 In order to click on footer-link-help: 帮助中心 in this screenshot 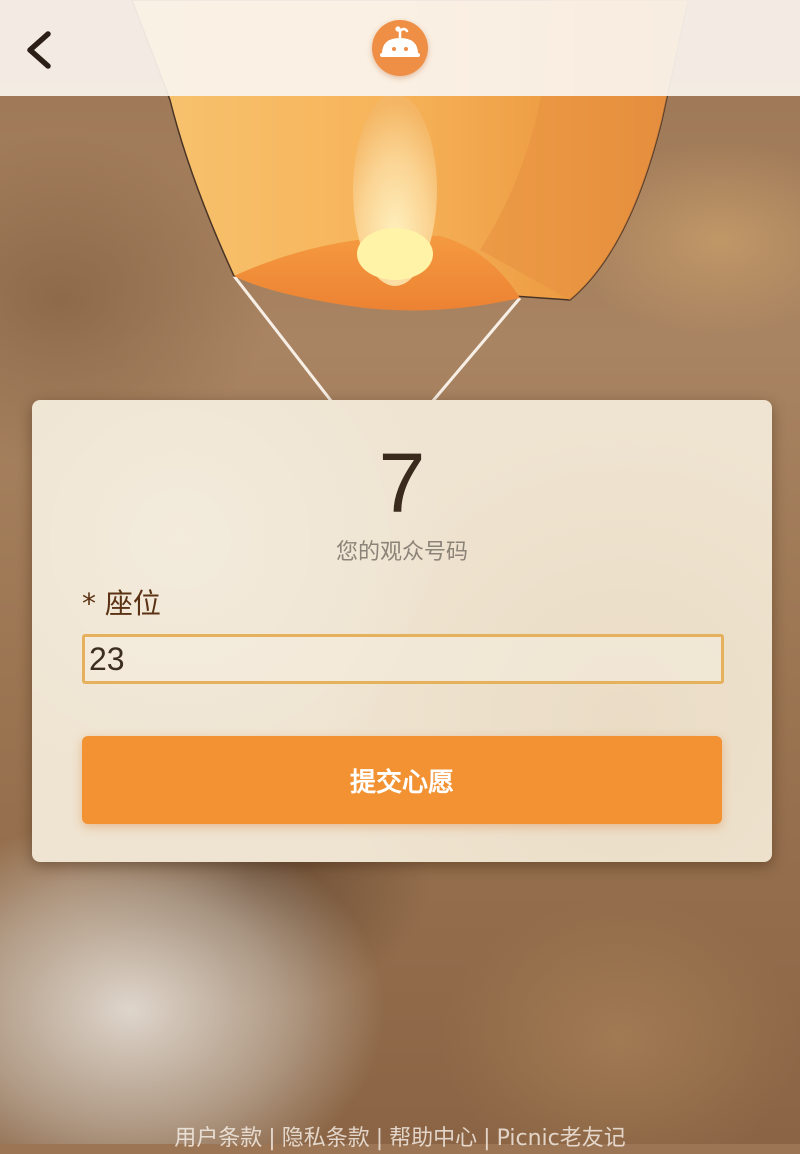, I will do `click(433, 1138)`.